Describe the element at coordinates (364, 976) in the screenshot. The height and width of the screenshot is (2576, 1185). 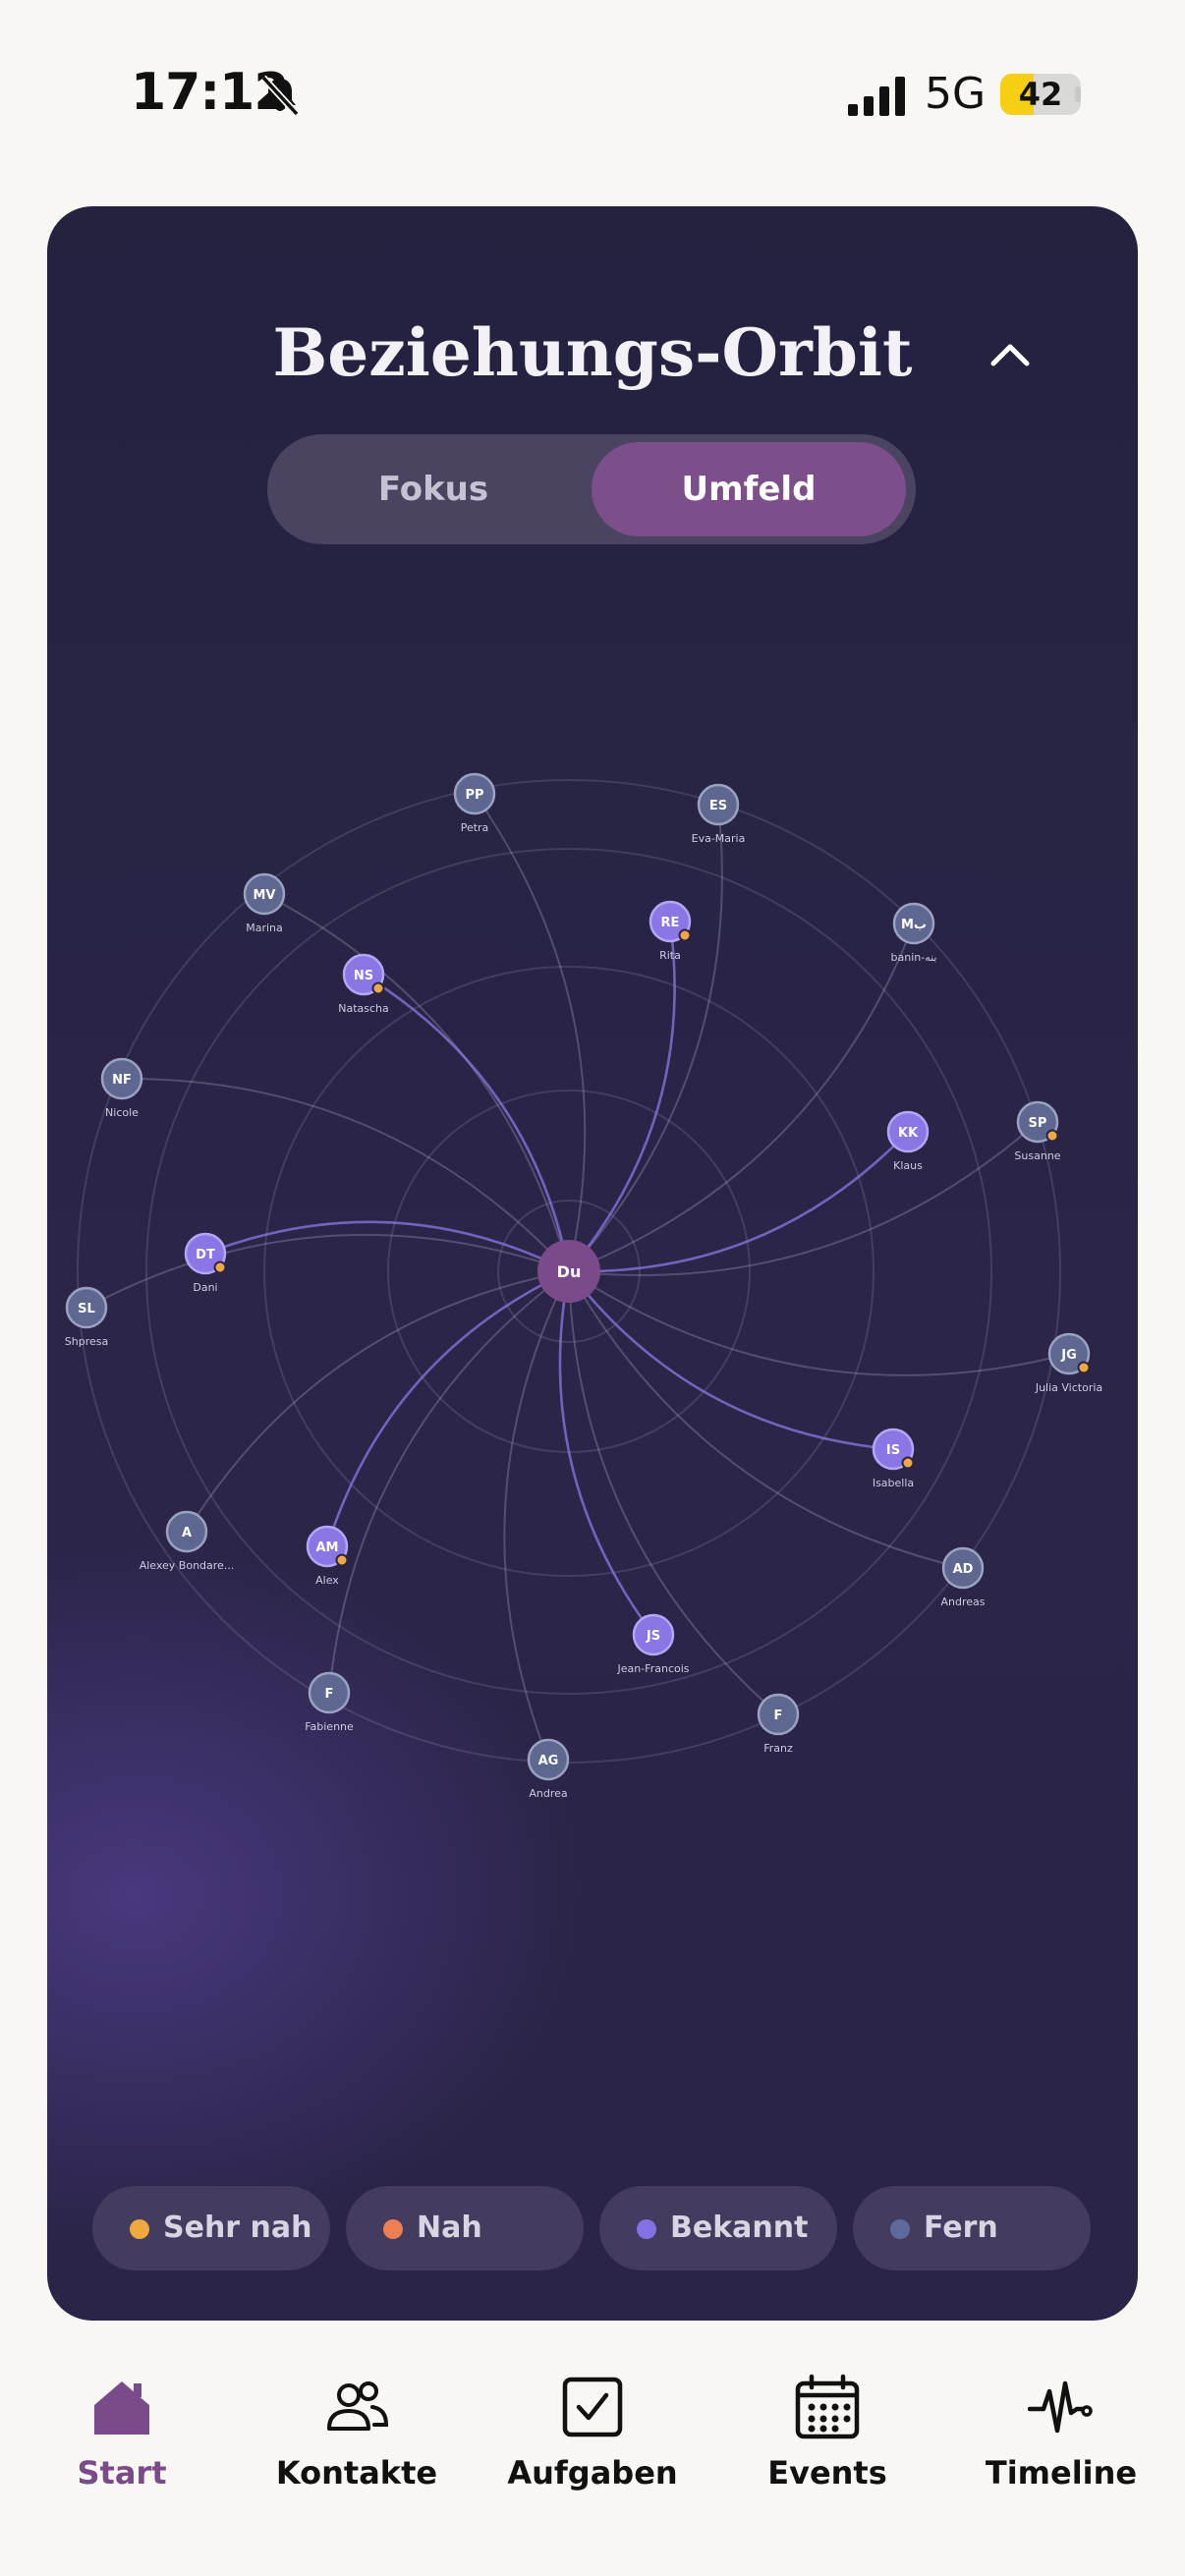
I see `contact-initials: NS` at that location.